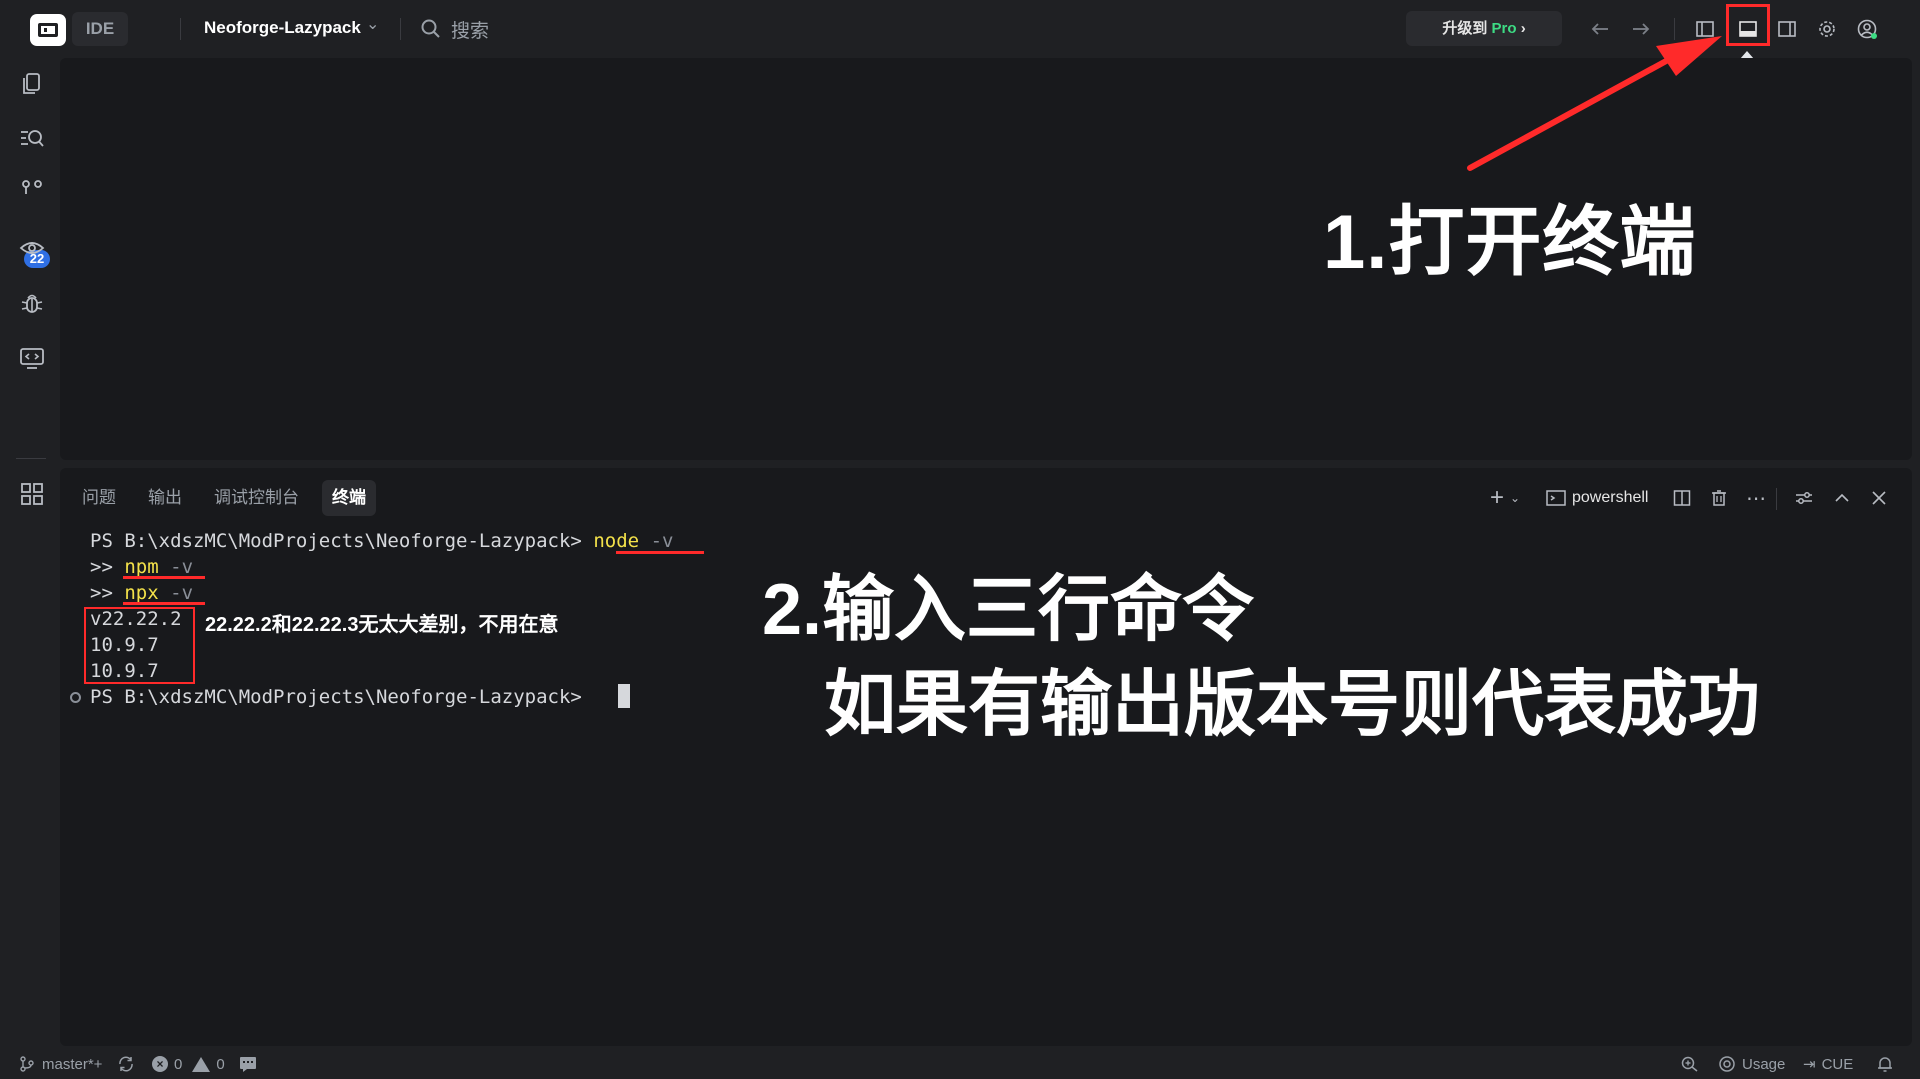 This screenshot has width=1920, height=1079. I want to click on sync-icon, so click(126, 1064).